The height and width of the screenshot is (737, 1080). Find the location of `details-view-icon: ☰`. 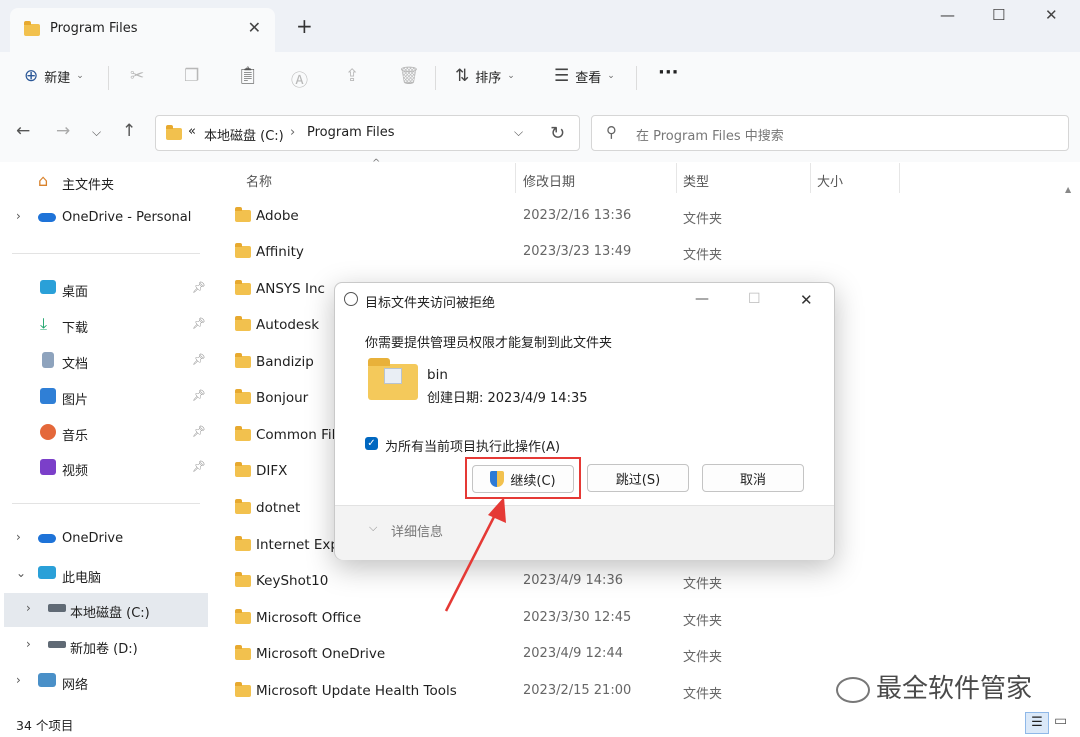

details-view-icon: ☰ is located at coordinates (1037, 723).